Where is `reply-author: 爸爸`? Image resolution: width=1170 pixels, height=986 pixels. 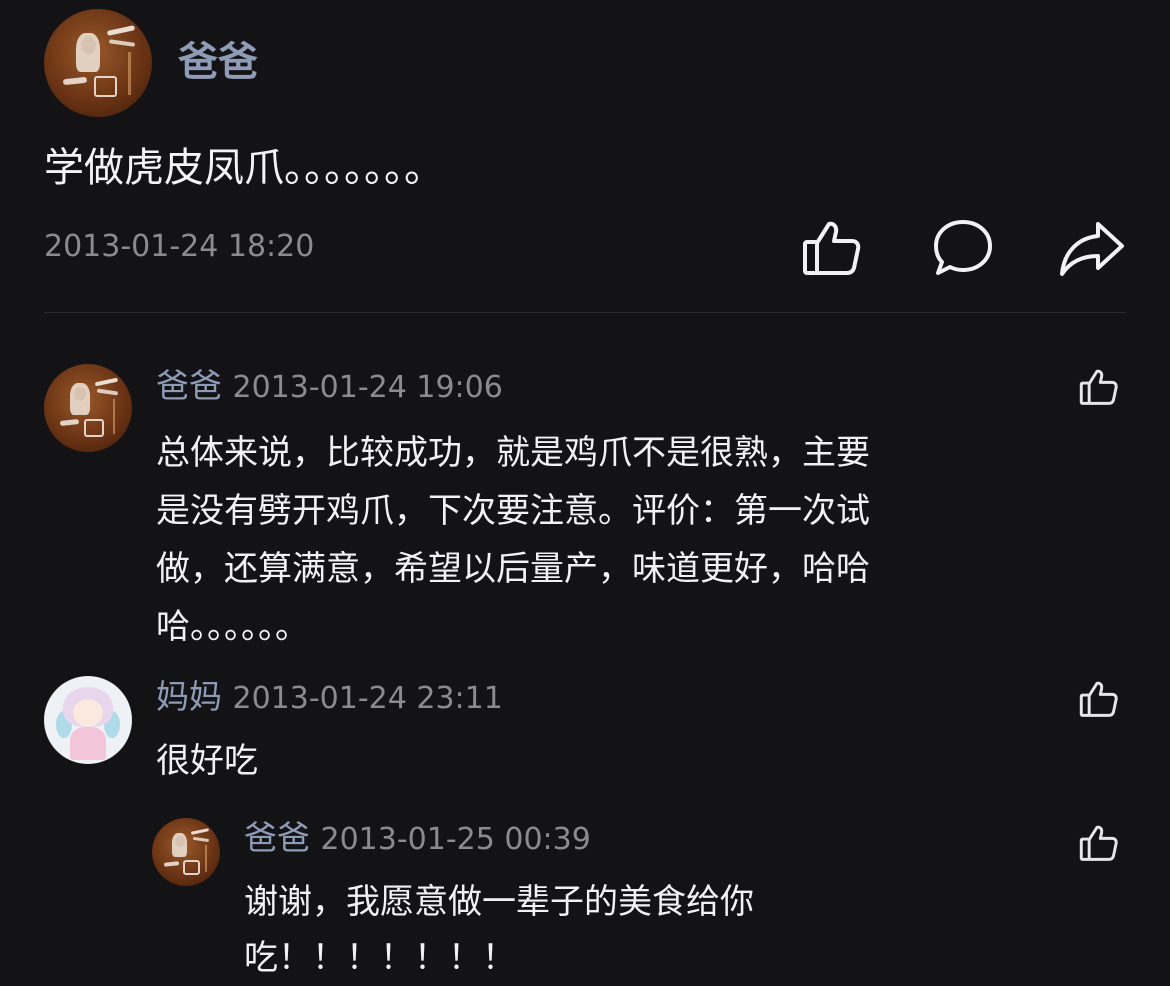
reply-author: 爸爸 is located at coordinates (277, 837).